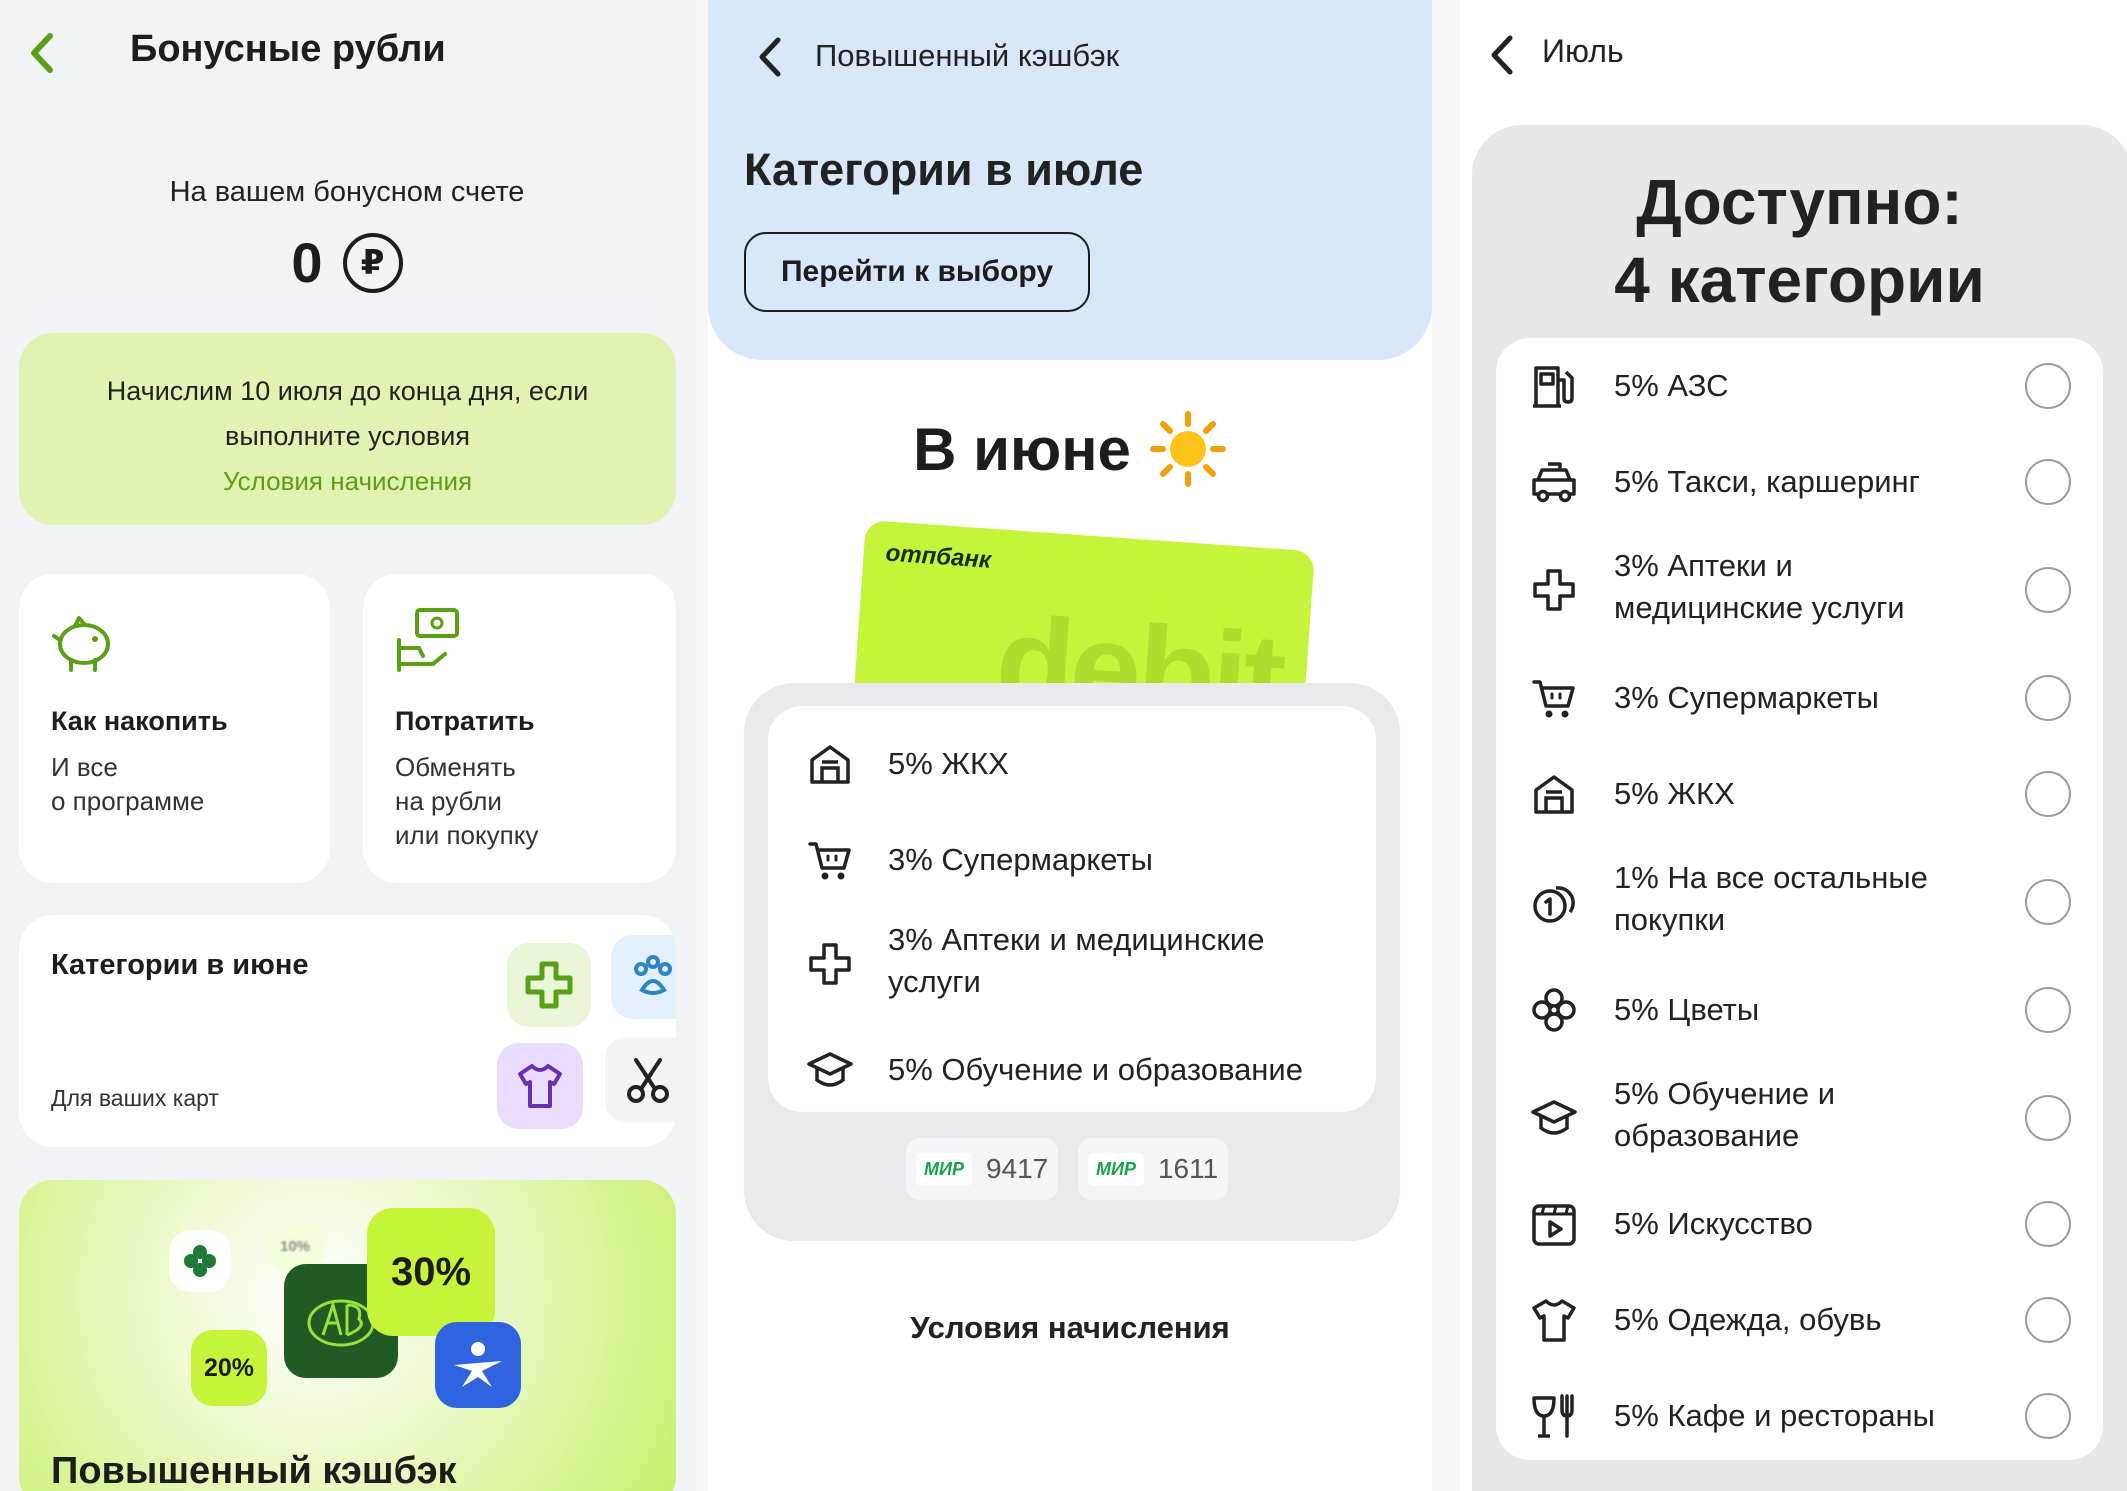  What do you see at coordinates (1072, 1070) in the screenshot?
I see `list-item: 5% Обучение и образование` at bounding box center [1072, 1070].